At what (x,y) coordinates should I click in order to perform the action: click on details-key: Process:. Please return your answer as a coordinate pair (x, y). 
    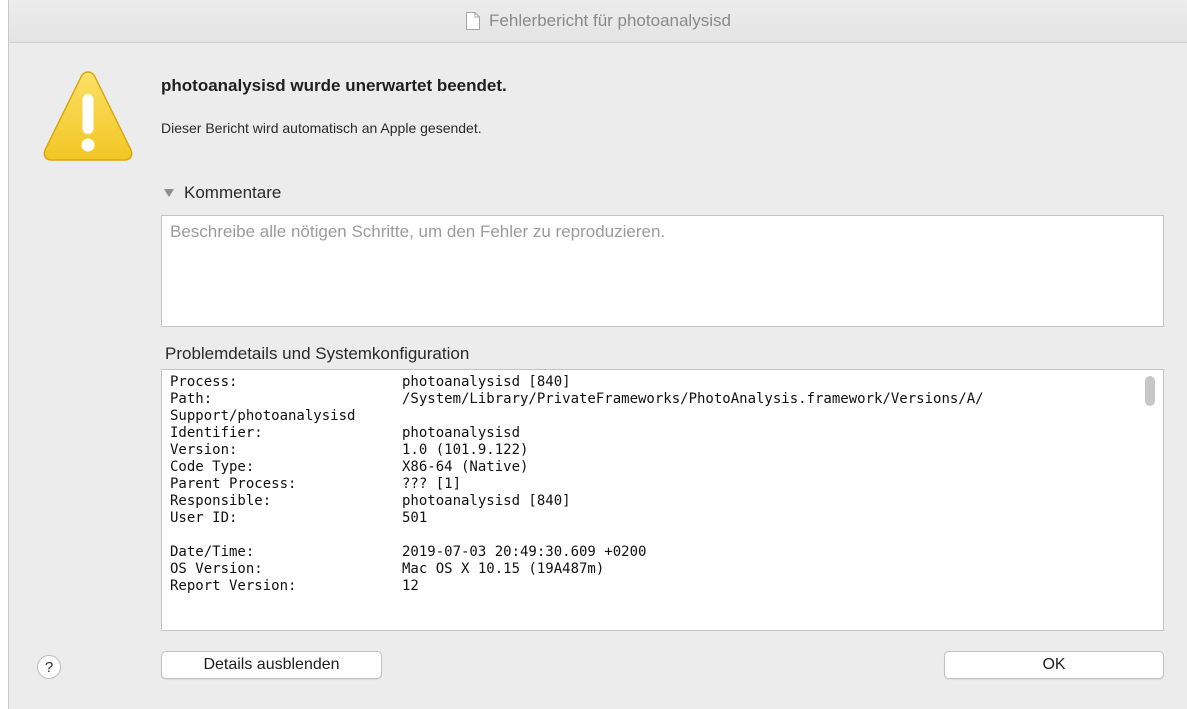
    Looking at the image, I should click on (204, 382).